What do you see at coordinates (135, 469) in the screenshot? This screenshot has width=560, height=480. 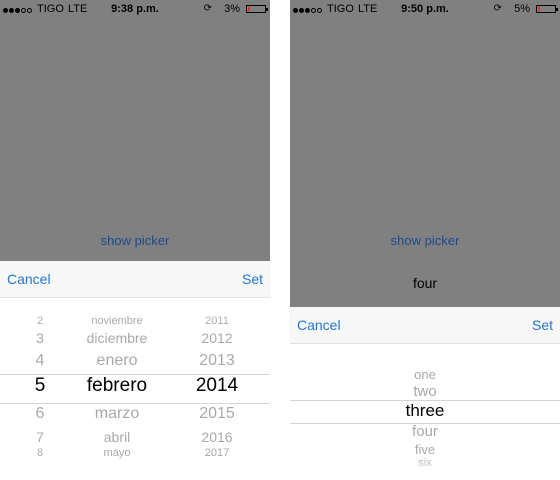 I see `picker-fade-bottom` at bounding box center [135, 469].